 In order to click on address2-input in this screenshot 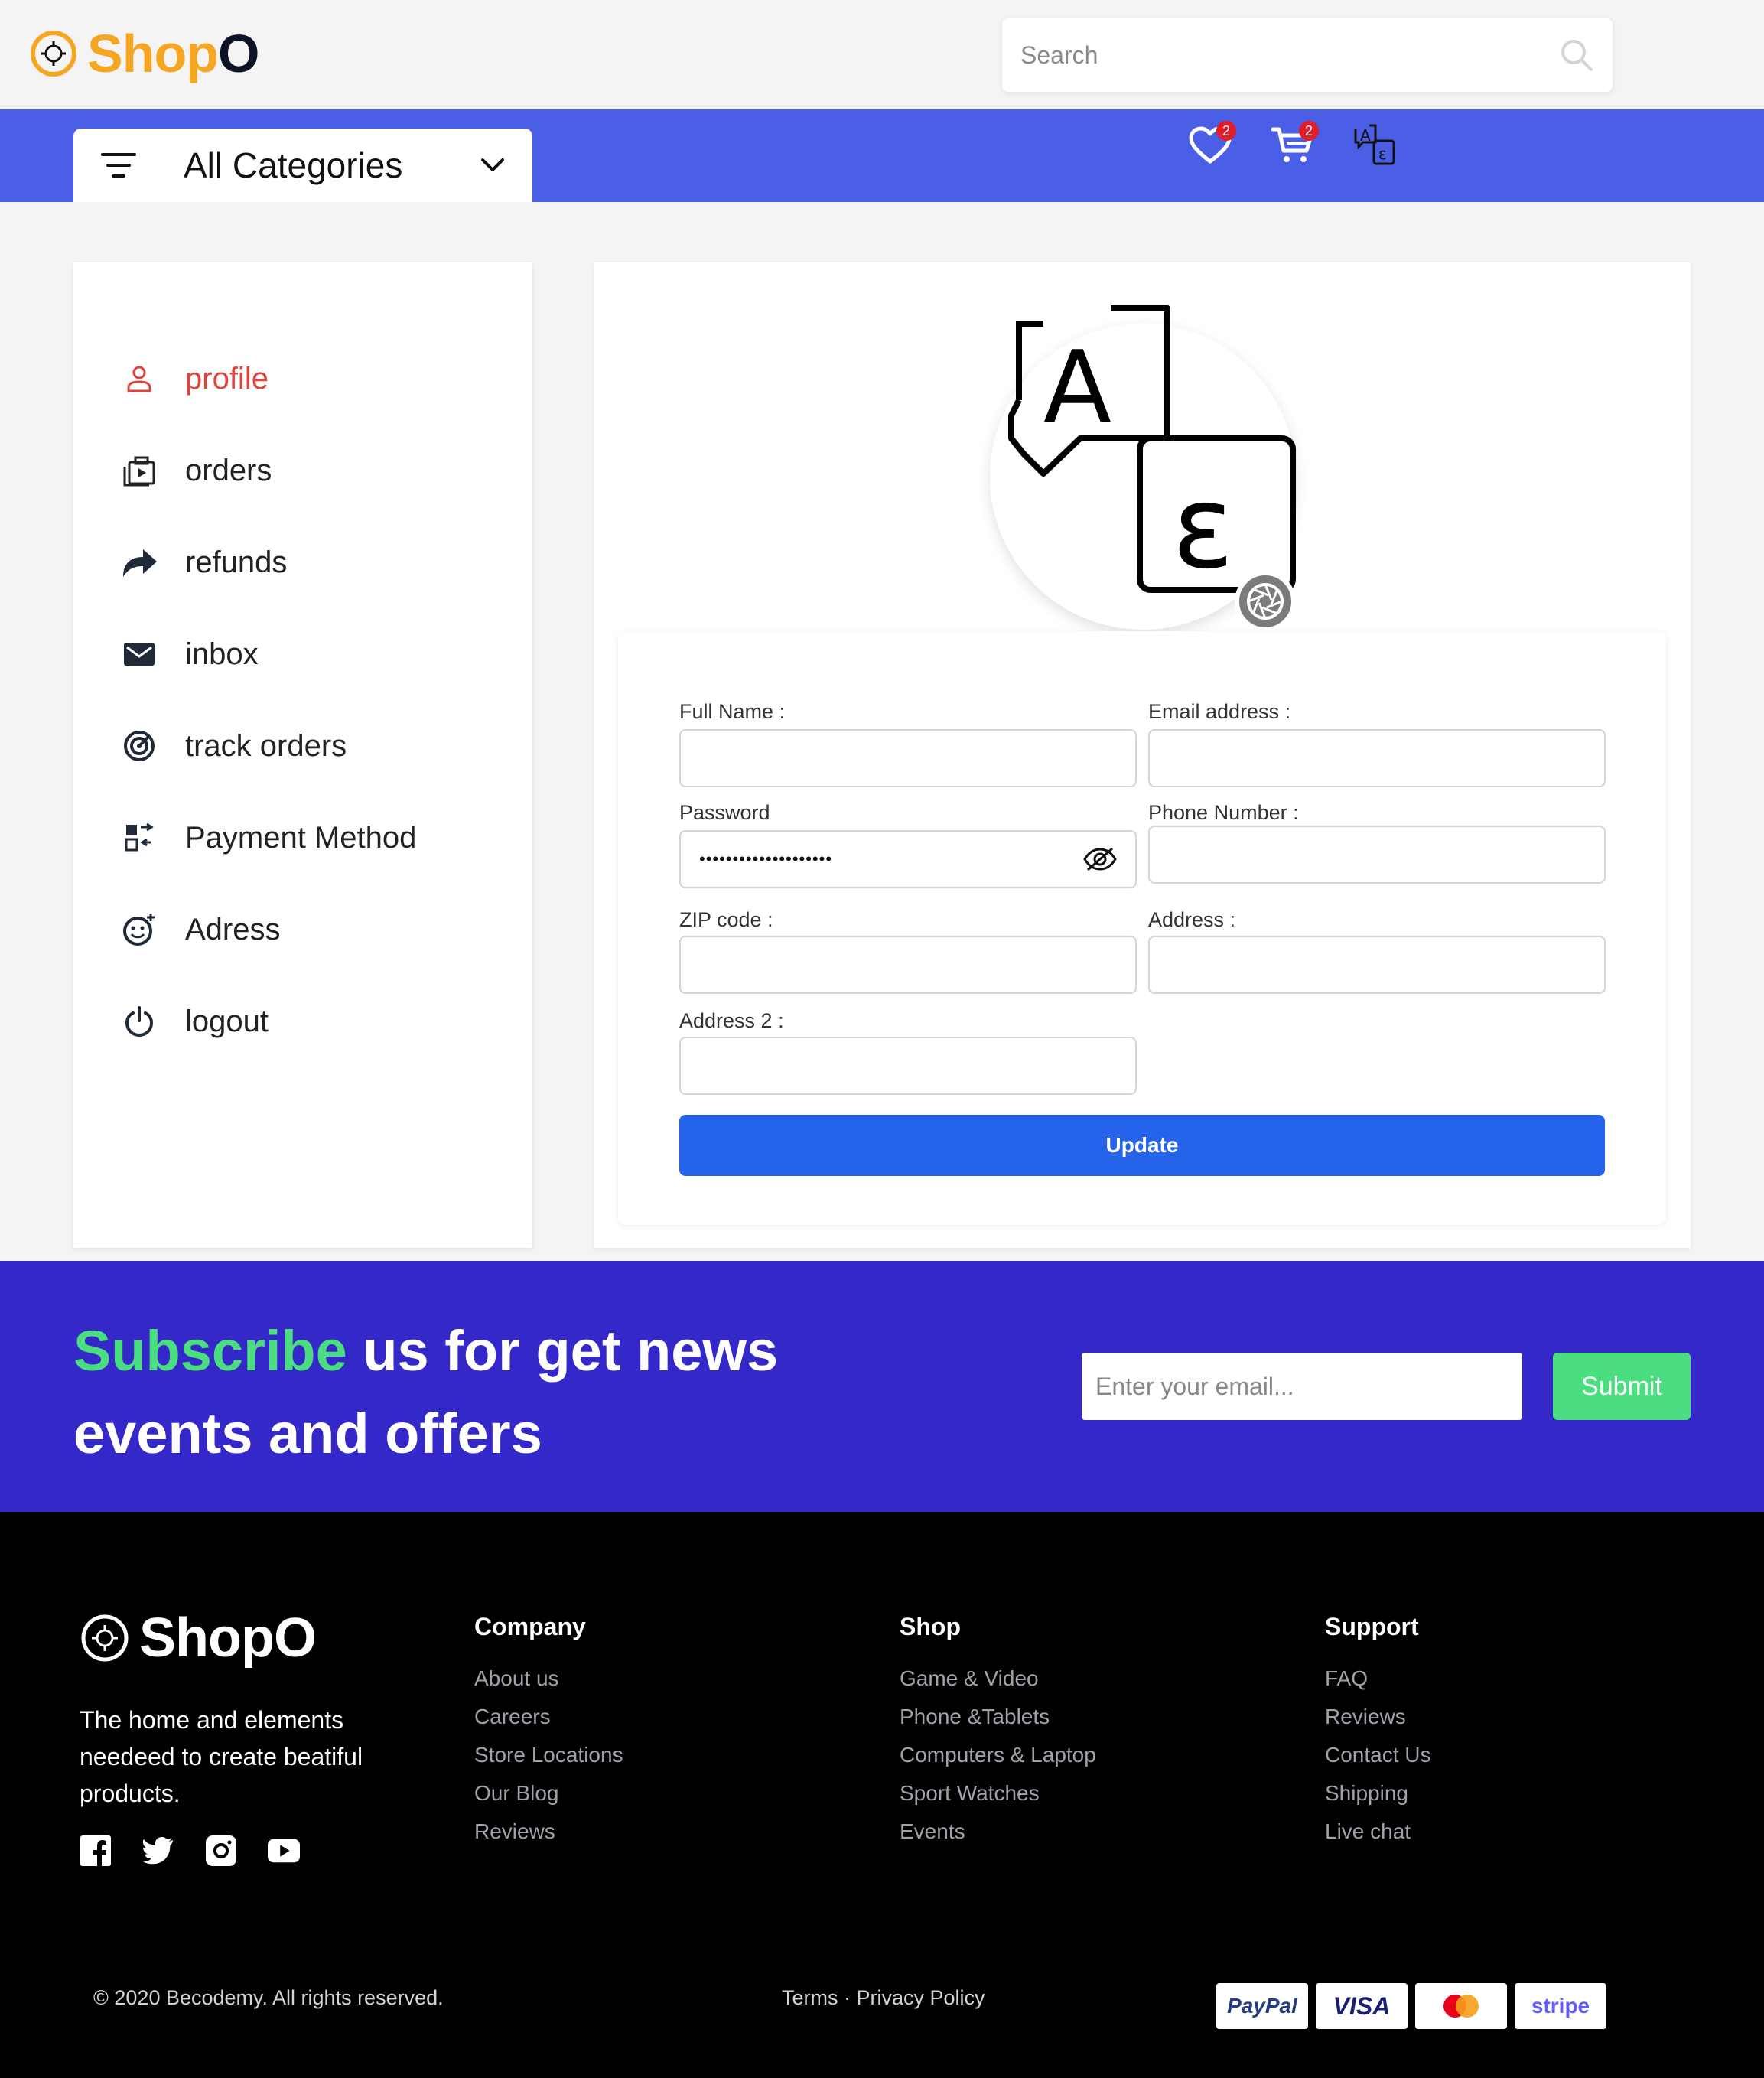, I will do `click(908, 1066)`.